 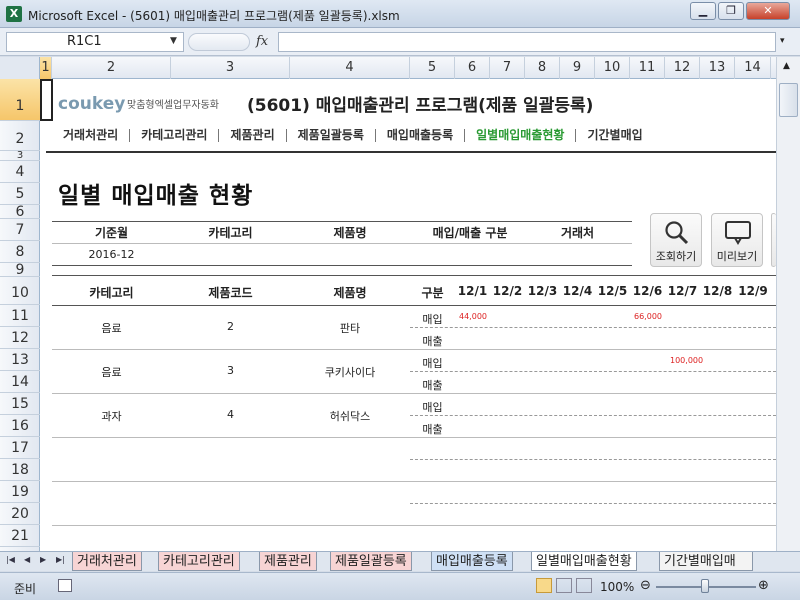 I want to click on row-header: 9, so click(x=20, y=270).